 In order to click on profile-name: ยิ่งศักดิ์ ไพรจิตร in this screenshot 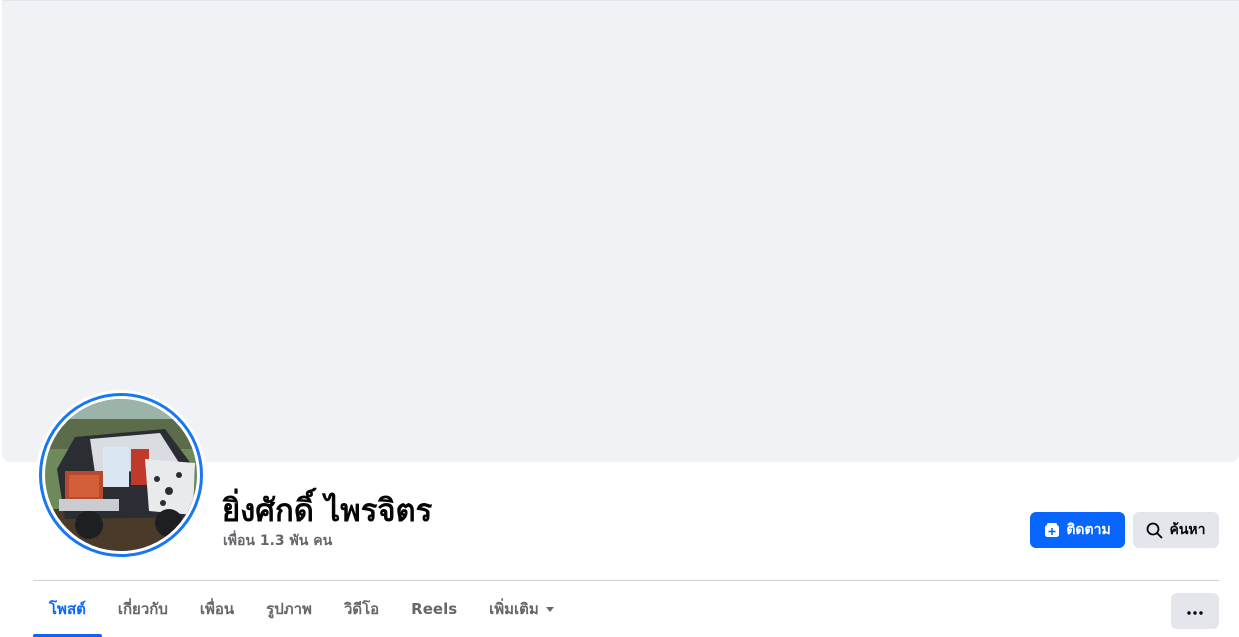, I will do `click(327, 511)`.